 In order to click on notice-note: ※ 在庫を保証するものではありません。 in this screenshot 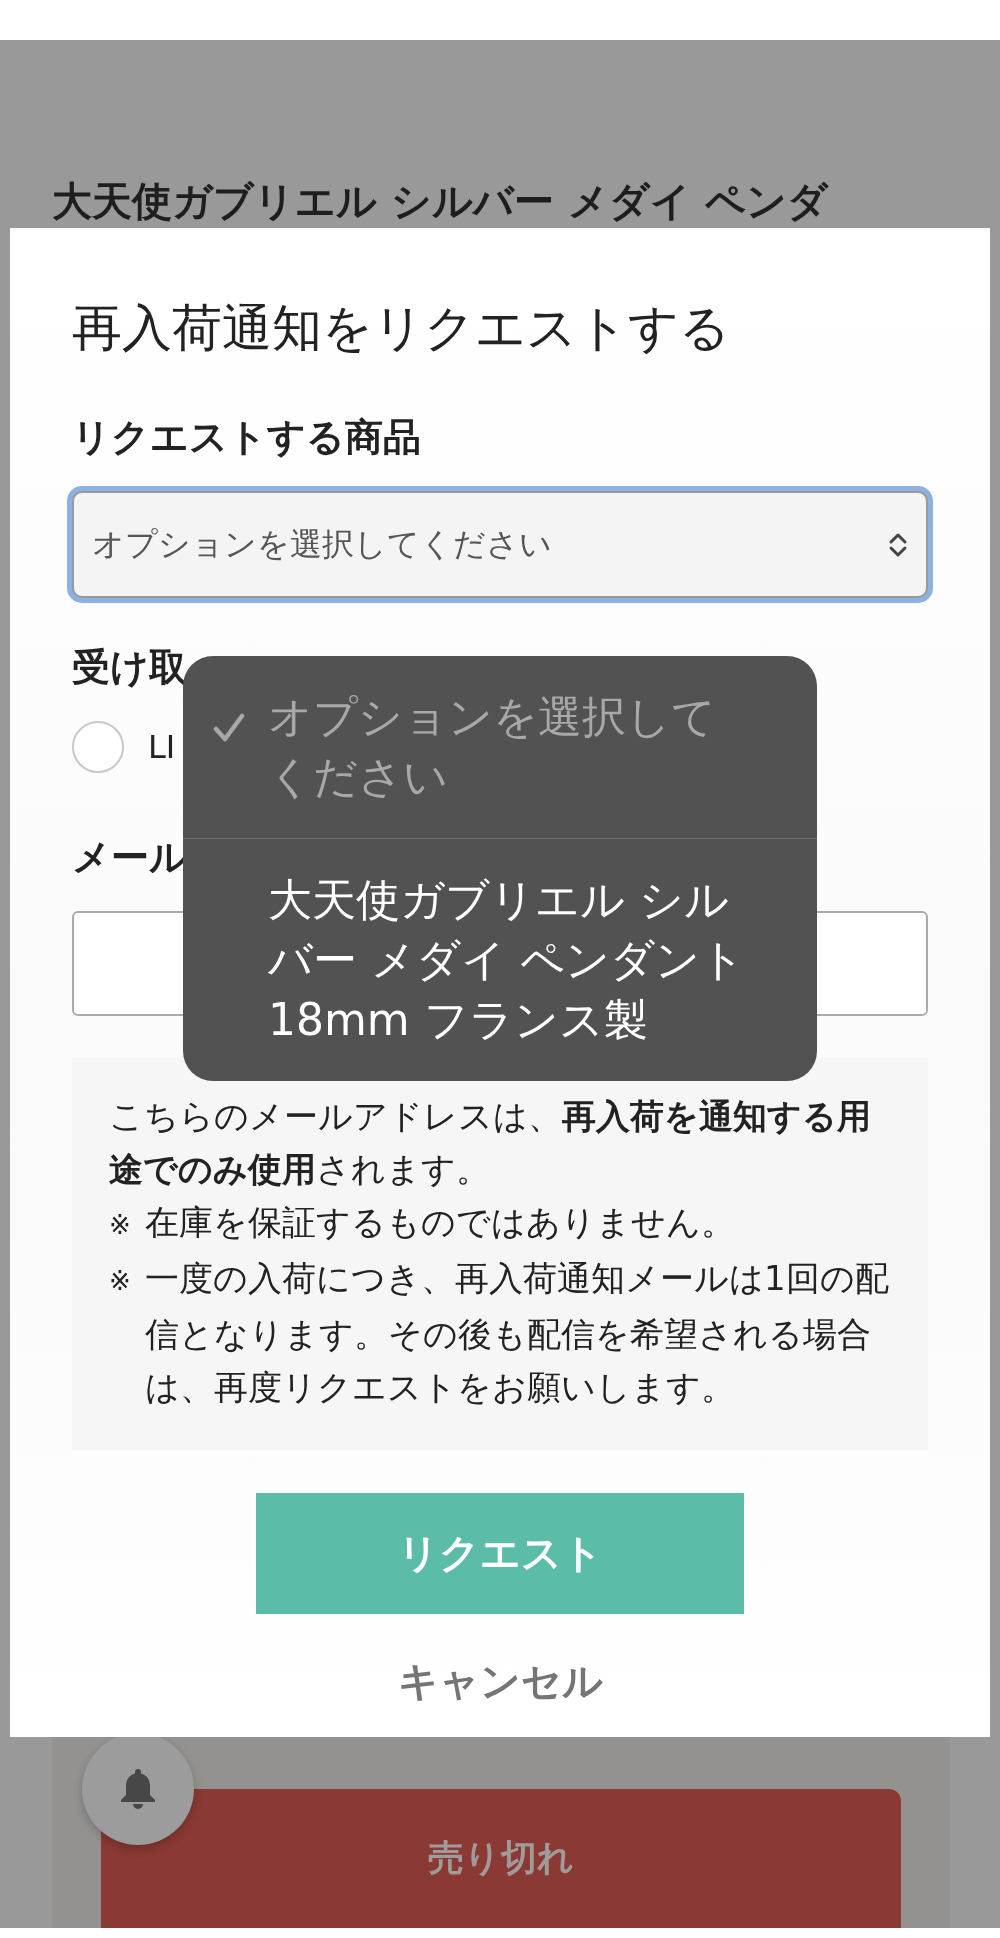, I will do `click(422, 1222)`.